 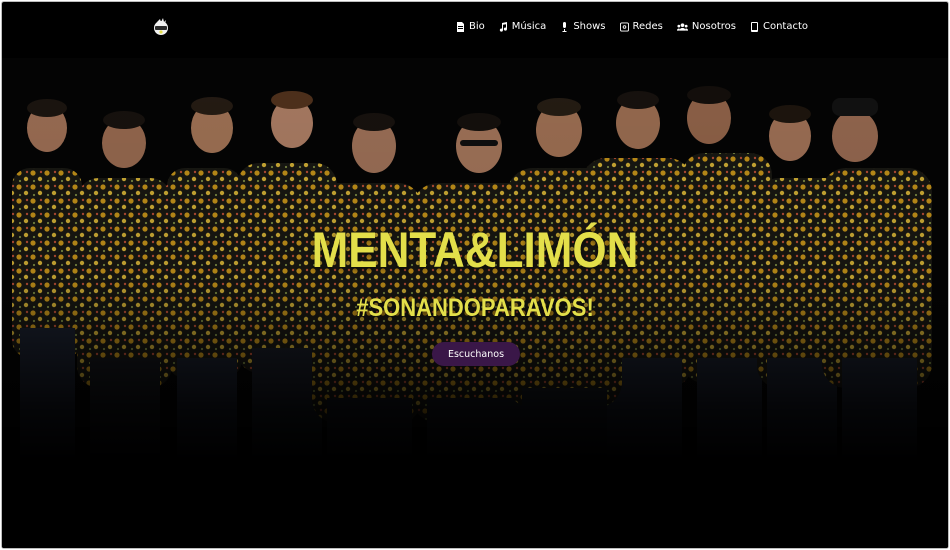 What do you see at coordinates (503, 26) in the screenshot?
I see `music-note-icon` at bounding box center [503, 26].